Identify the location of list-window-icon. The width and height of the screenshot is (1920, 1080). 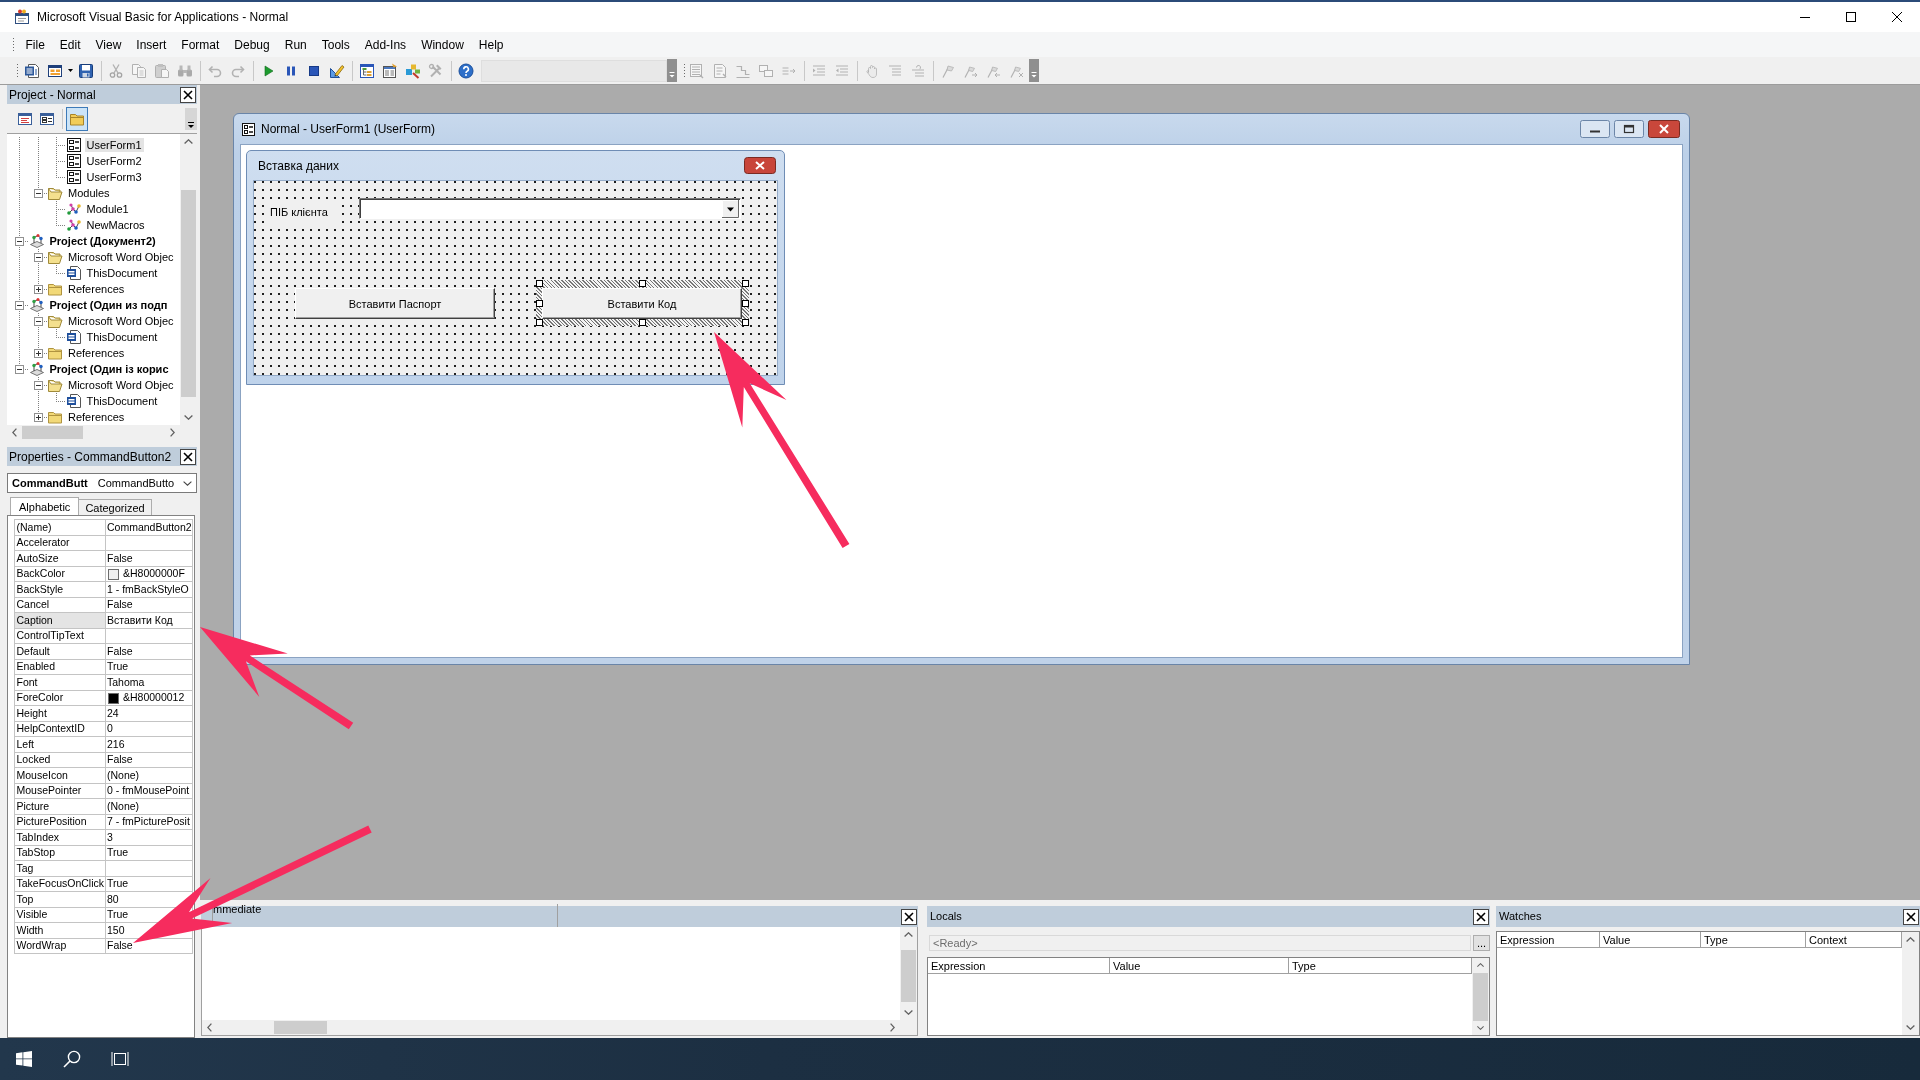
(390, 70).